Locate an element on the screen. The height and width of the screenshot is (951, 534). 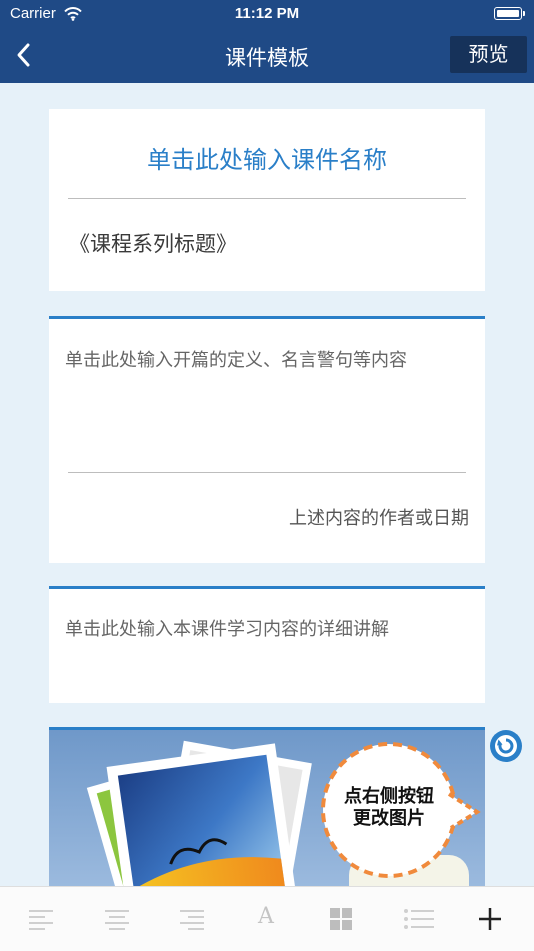
align-right-button is located at coordinates (192, 919).